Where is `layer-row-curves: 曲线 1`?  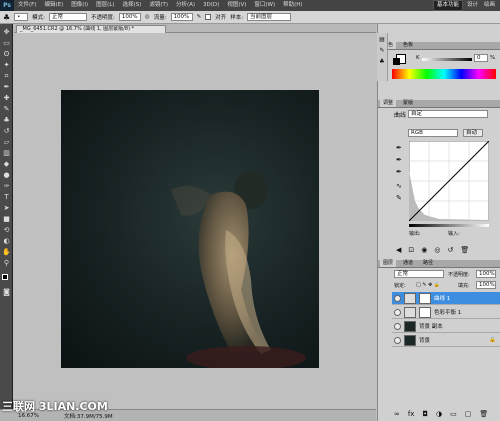 layer-row-curves: 曲线 1 is located at coordinates (446, 298).